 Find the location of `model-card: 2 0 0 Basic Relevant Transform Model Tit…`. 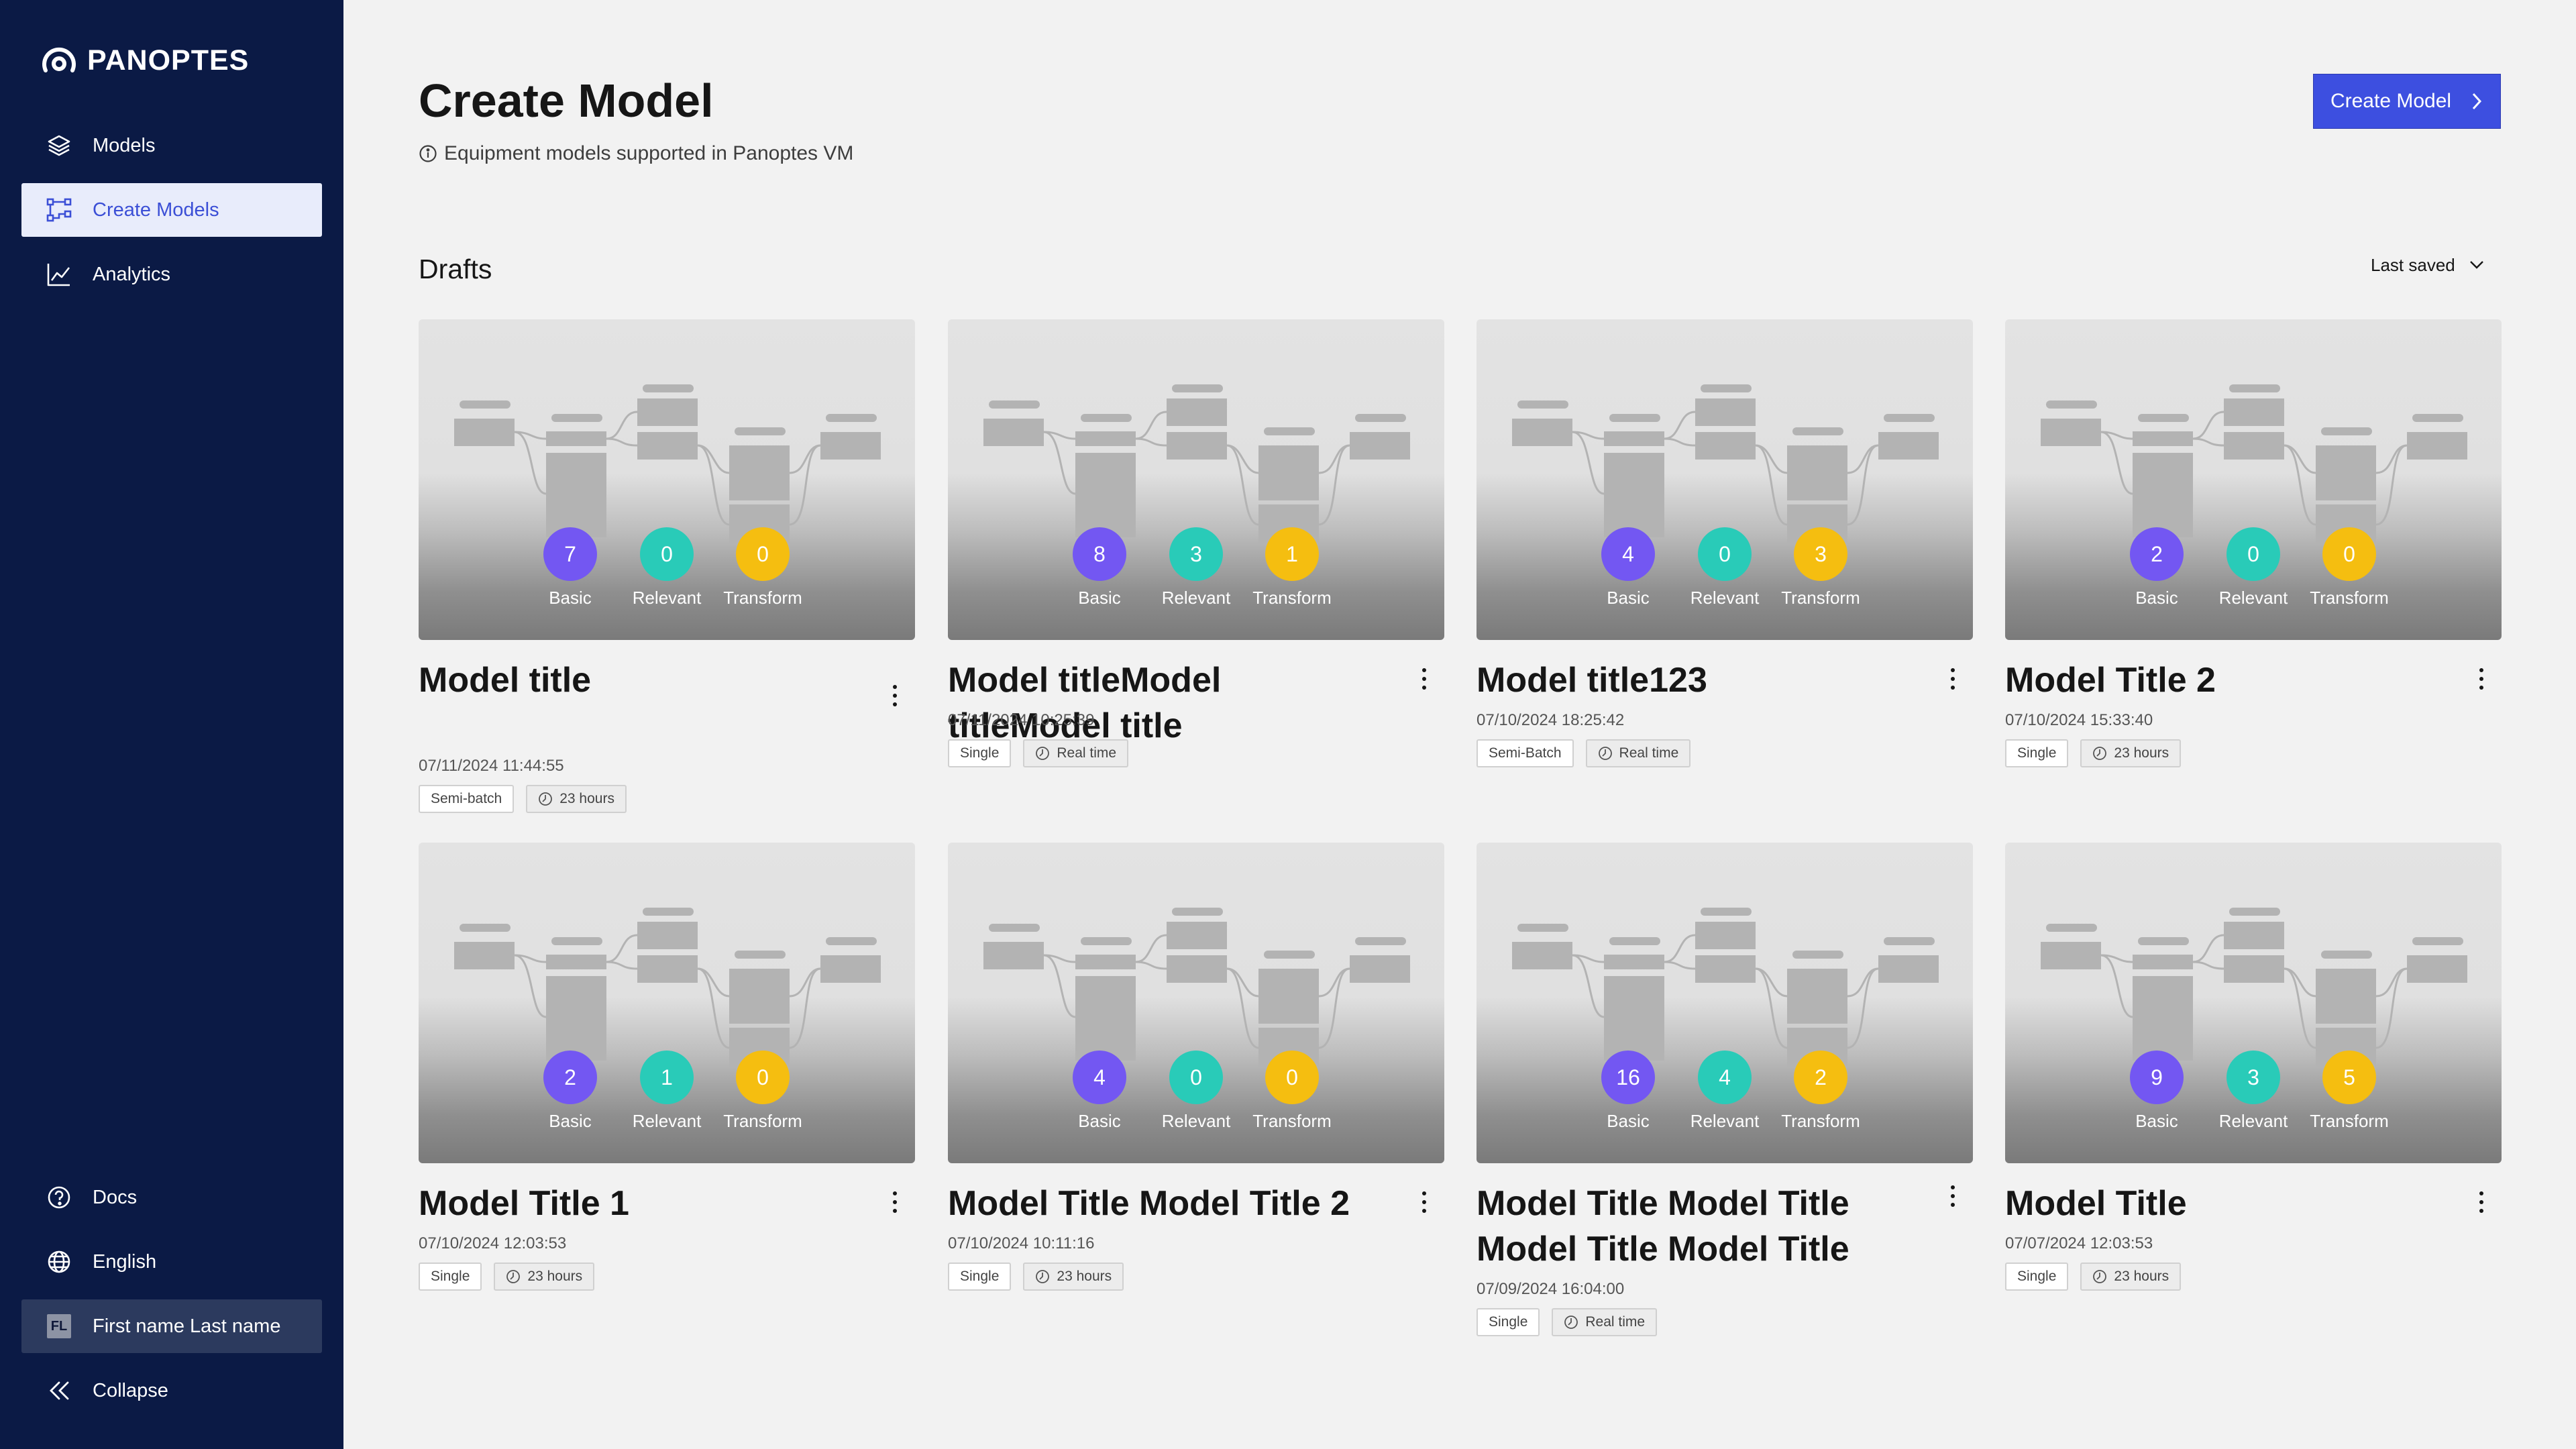

model-card: 2 0 0 Basic Relevant Transform Model Tit… is located at coordinates (2253, 544).